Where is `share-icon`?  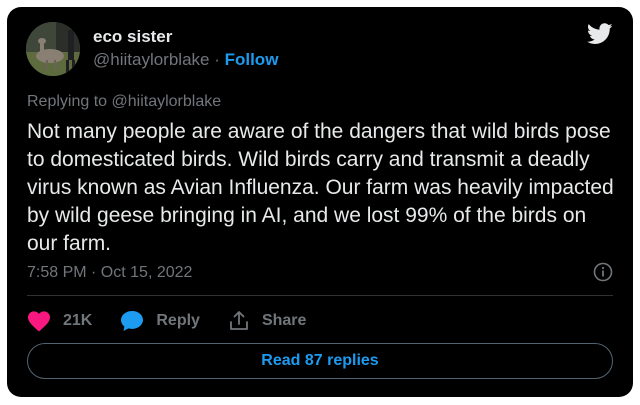
share-icon is located at coordinates (239, 320).